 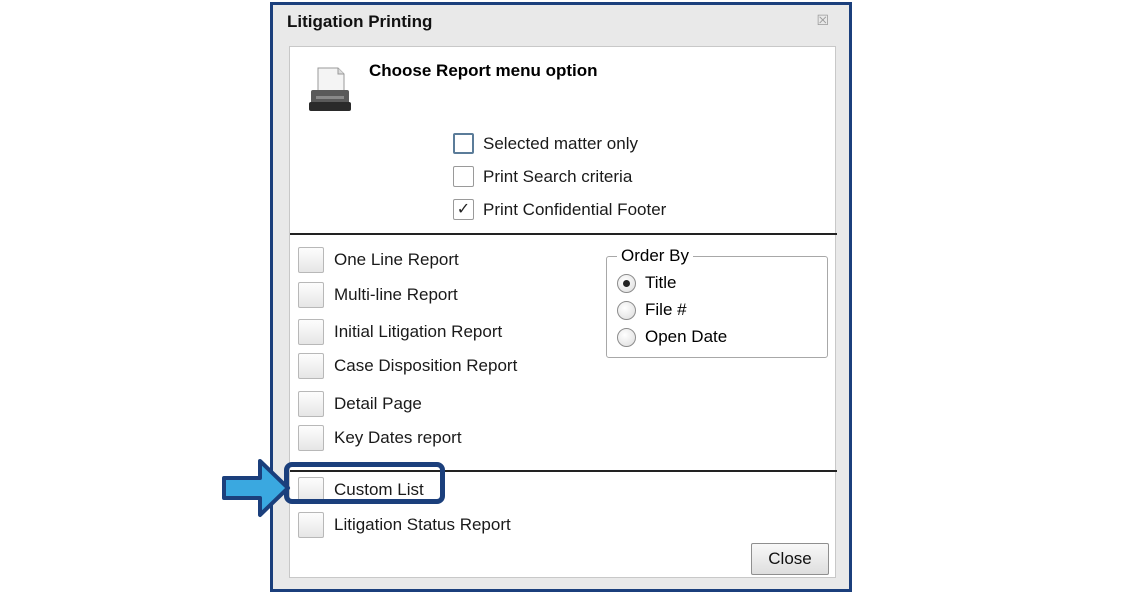 I want to click on custom-list-highlight-box, so click(x=364, y=483).